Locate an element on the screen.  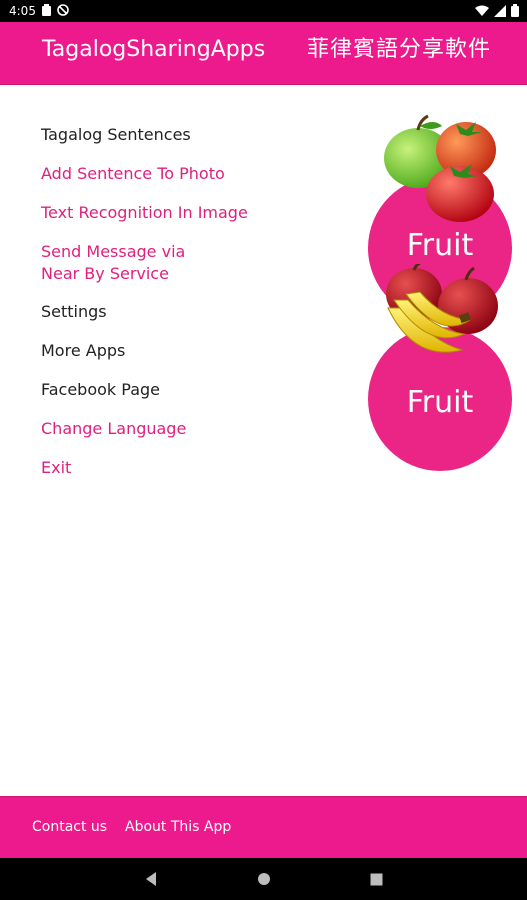
navigation-bar is located at coordinates (263, 879).